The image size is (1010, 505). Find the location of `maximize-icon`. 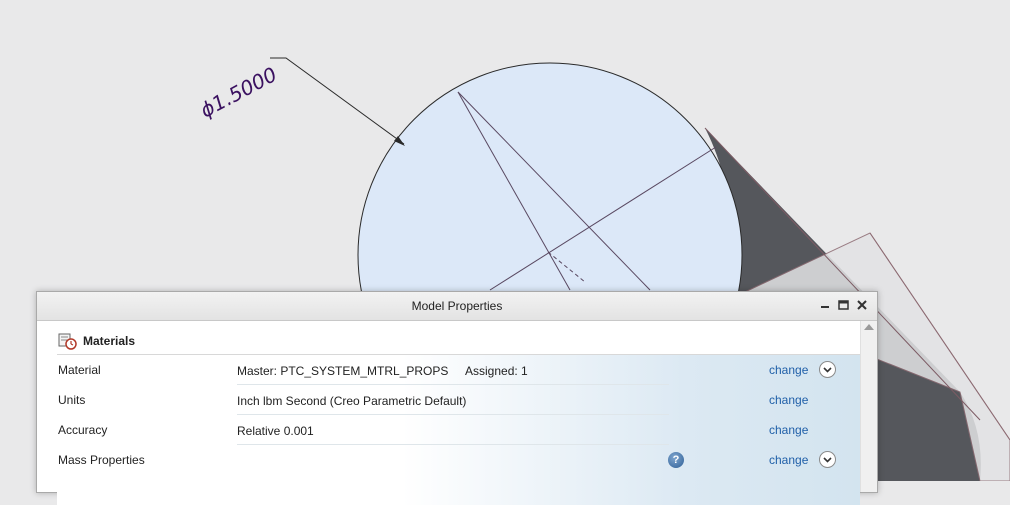

maximize-icon is located at coordinates (843, 305).